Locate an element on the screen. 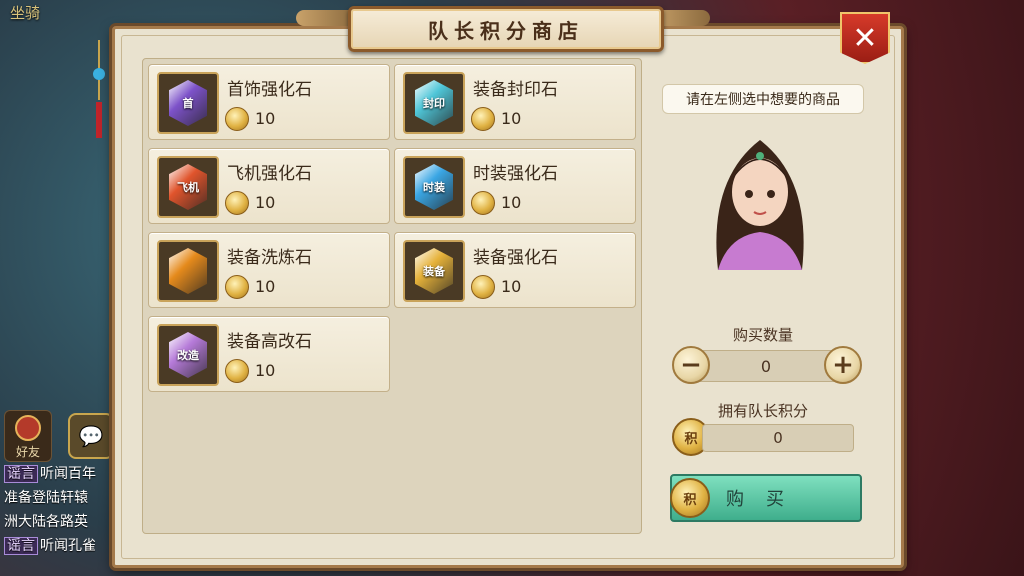  item-name: 装备洗炼石 is located at coordinates (269, 258).